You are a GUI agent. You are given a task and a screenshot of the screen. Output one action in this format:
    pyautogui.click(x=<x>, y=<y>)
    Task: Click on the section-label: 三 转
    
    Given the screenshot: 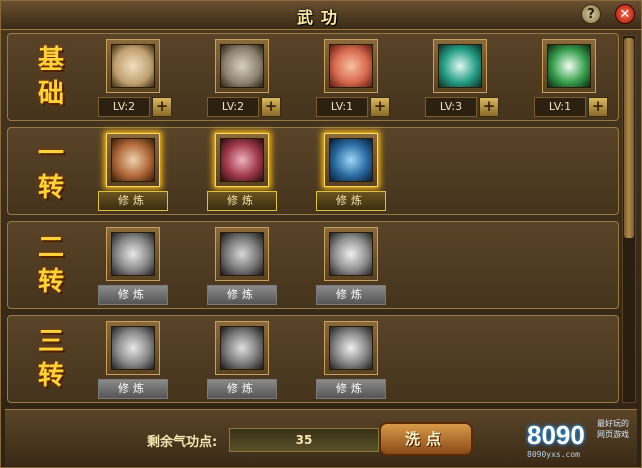 What is the action you would take?
    pyautogui.click(x=51, y=359)
    